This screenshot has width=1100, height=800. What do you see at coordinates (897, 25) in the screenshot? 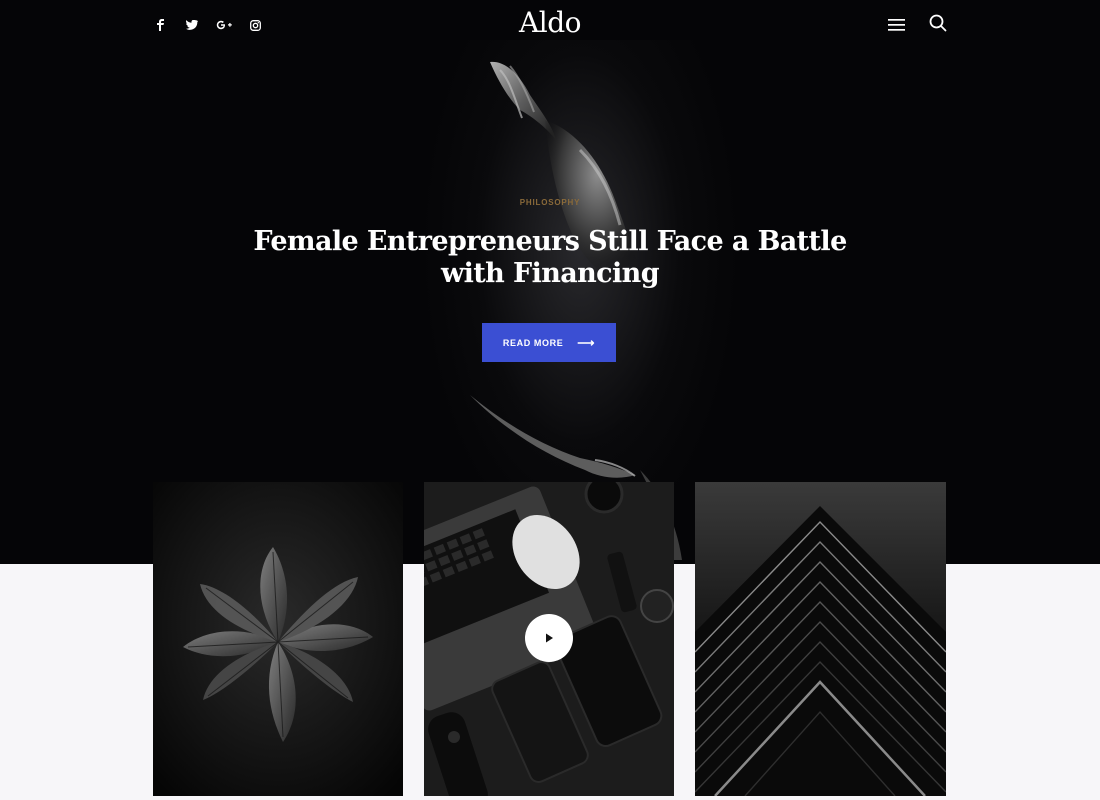
I see `hamburger-menu-icon` at bounding box center [897, 25].